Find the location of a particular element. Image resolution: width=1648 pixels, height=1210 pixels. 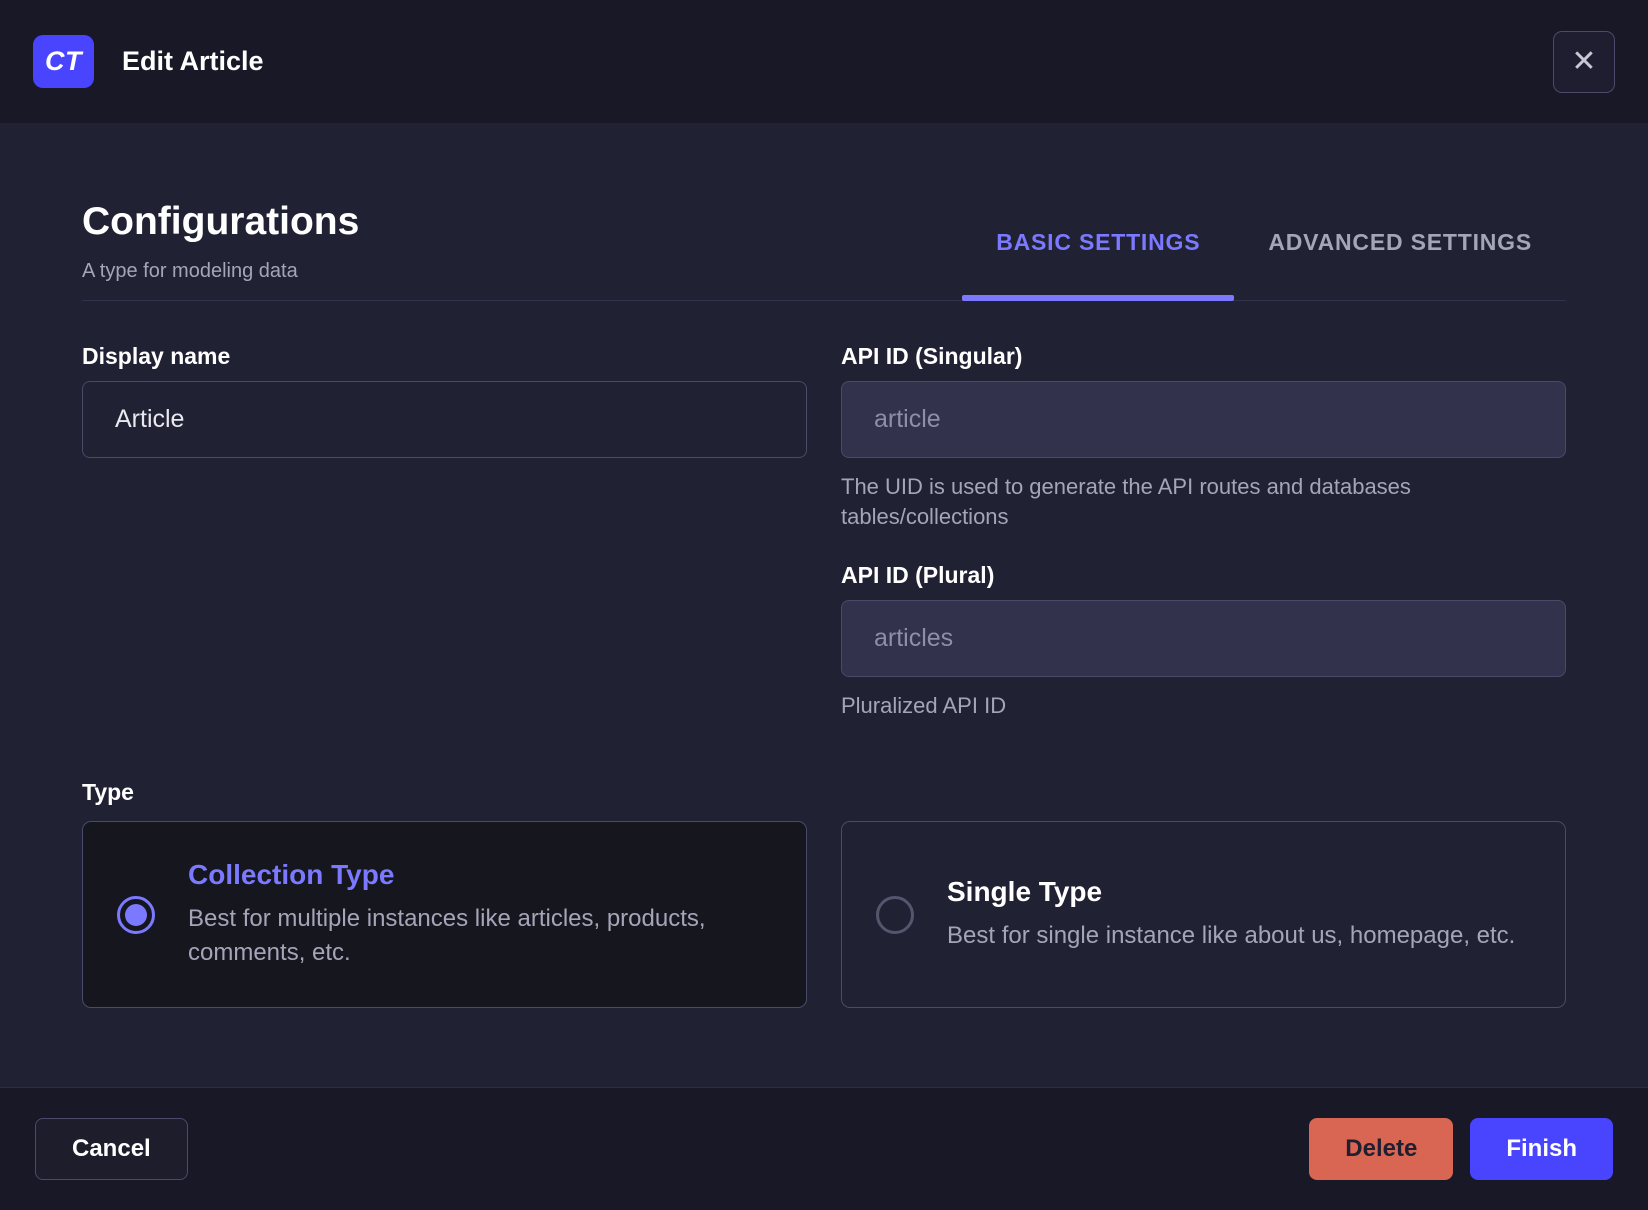

modal-header: CT Edit Article ✕ is located at coordinates (824, 61).